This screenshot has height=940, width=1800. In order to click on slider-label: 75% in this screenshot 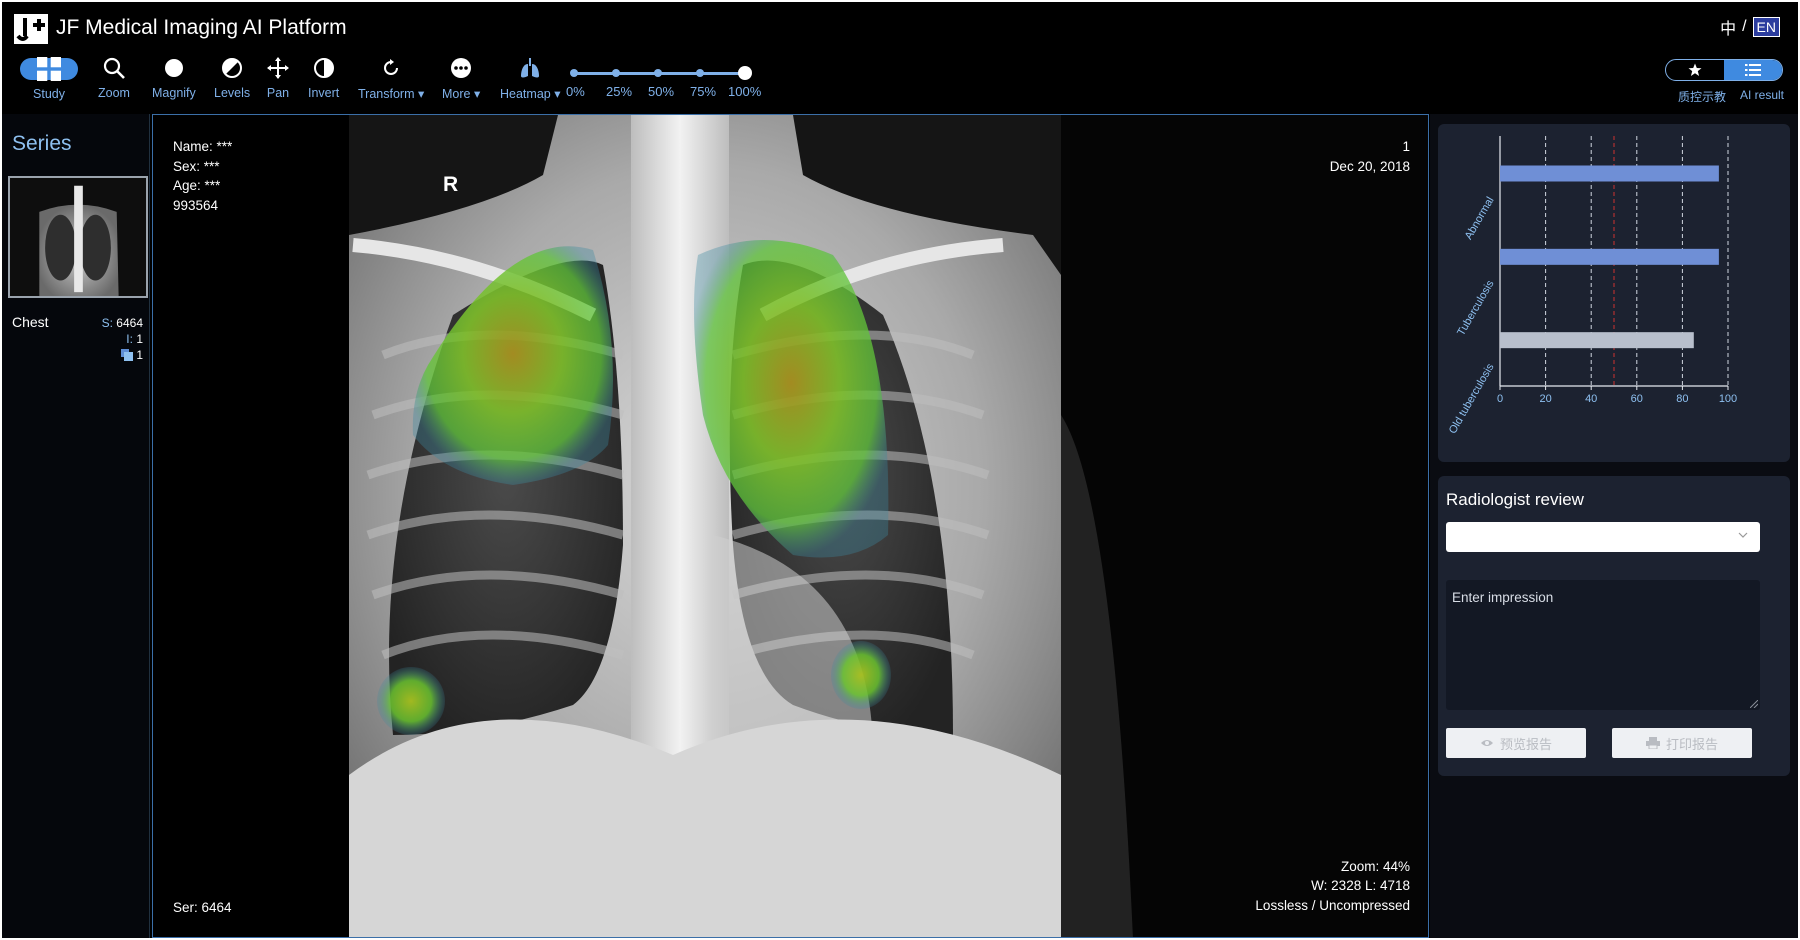, I will do `click(703, 91)`.